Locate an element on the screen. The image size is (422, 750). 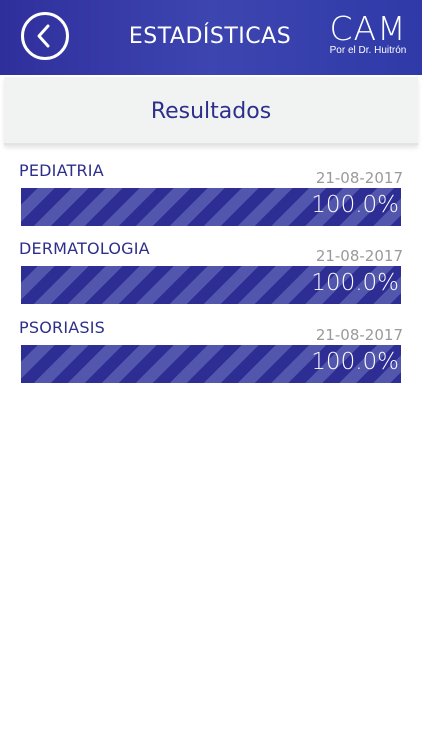
section-header: Resultados is located at coordinates (211, 111).